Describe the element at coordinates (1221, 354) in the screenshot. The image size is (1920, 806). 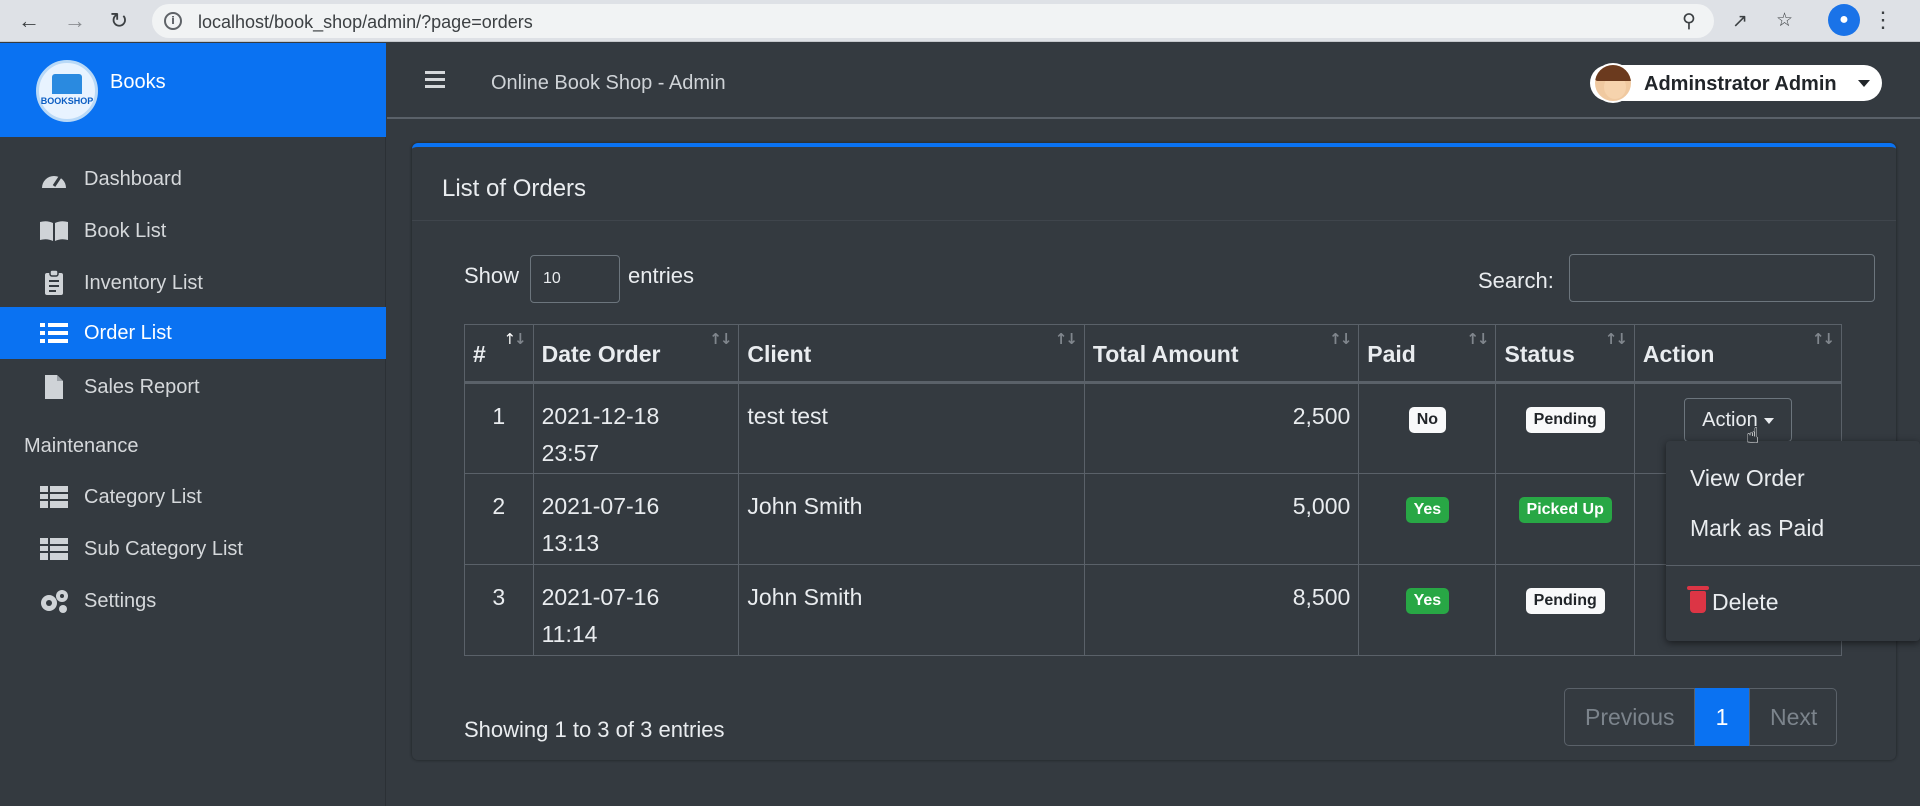
I see `column-header-total-amount: Total Amount ↑↓` at that location.